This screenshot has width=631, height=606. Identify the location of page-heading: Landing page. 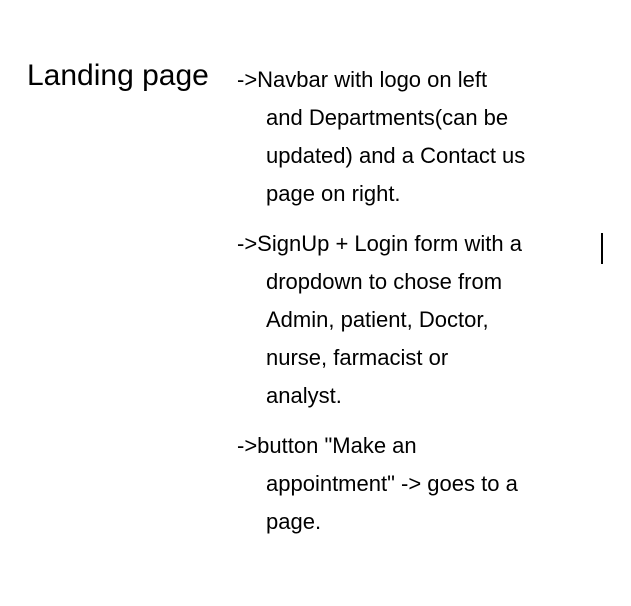
(118, 75).